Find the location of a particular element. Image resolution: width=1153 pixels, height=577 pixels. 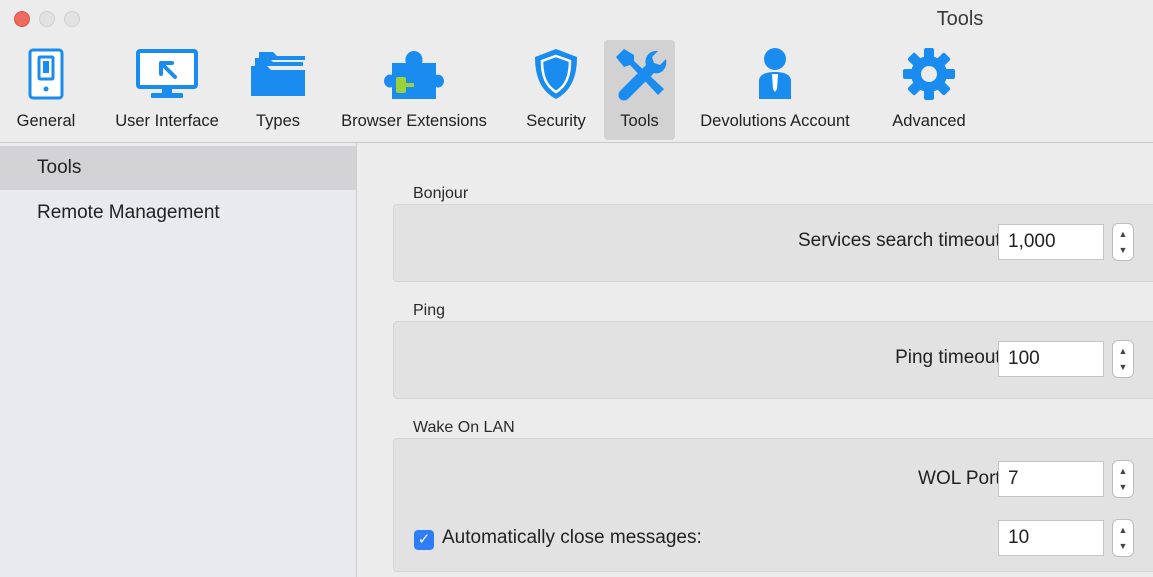

auto-close-messages-input: 10 is located at coordinates (1051, 538).